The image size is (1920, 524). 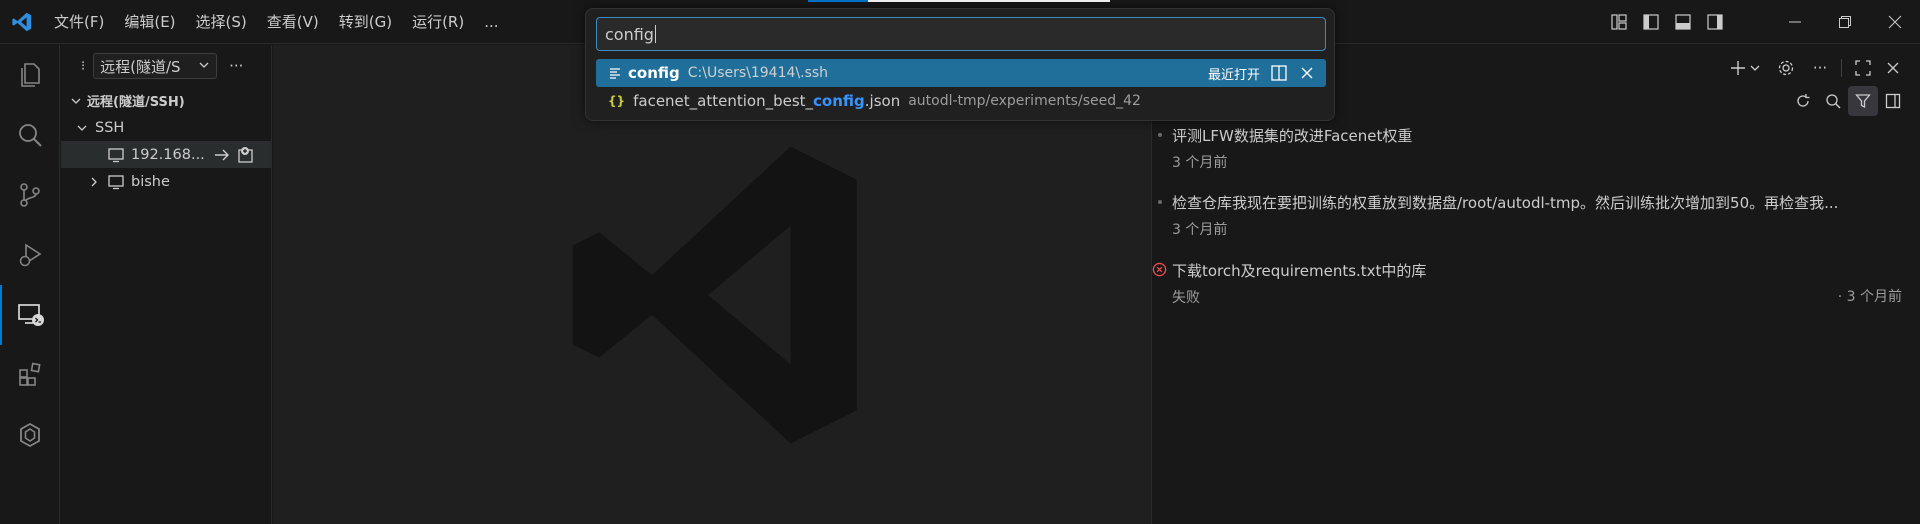 What do you see at coordinates (79, 22) in the screenshot?
I see `menu-file: 文件(F)` at bounding box center [79, 22].